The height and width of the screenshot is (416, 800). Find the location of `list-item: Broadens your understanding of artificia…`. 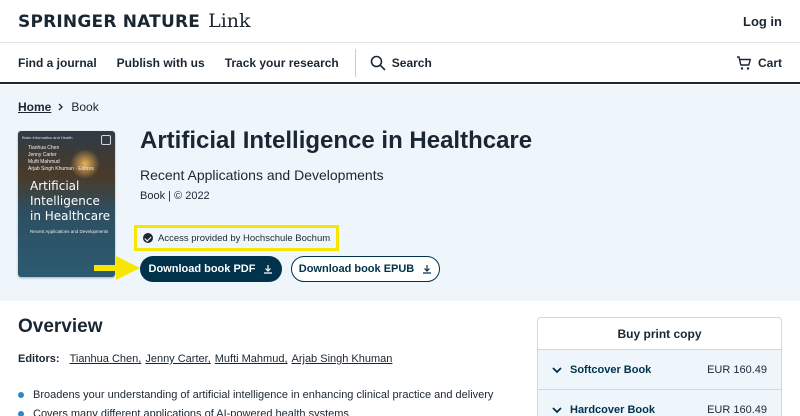

list-item: Broadens your understanding of artificia… is located at coordinates (268, 396).